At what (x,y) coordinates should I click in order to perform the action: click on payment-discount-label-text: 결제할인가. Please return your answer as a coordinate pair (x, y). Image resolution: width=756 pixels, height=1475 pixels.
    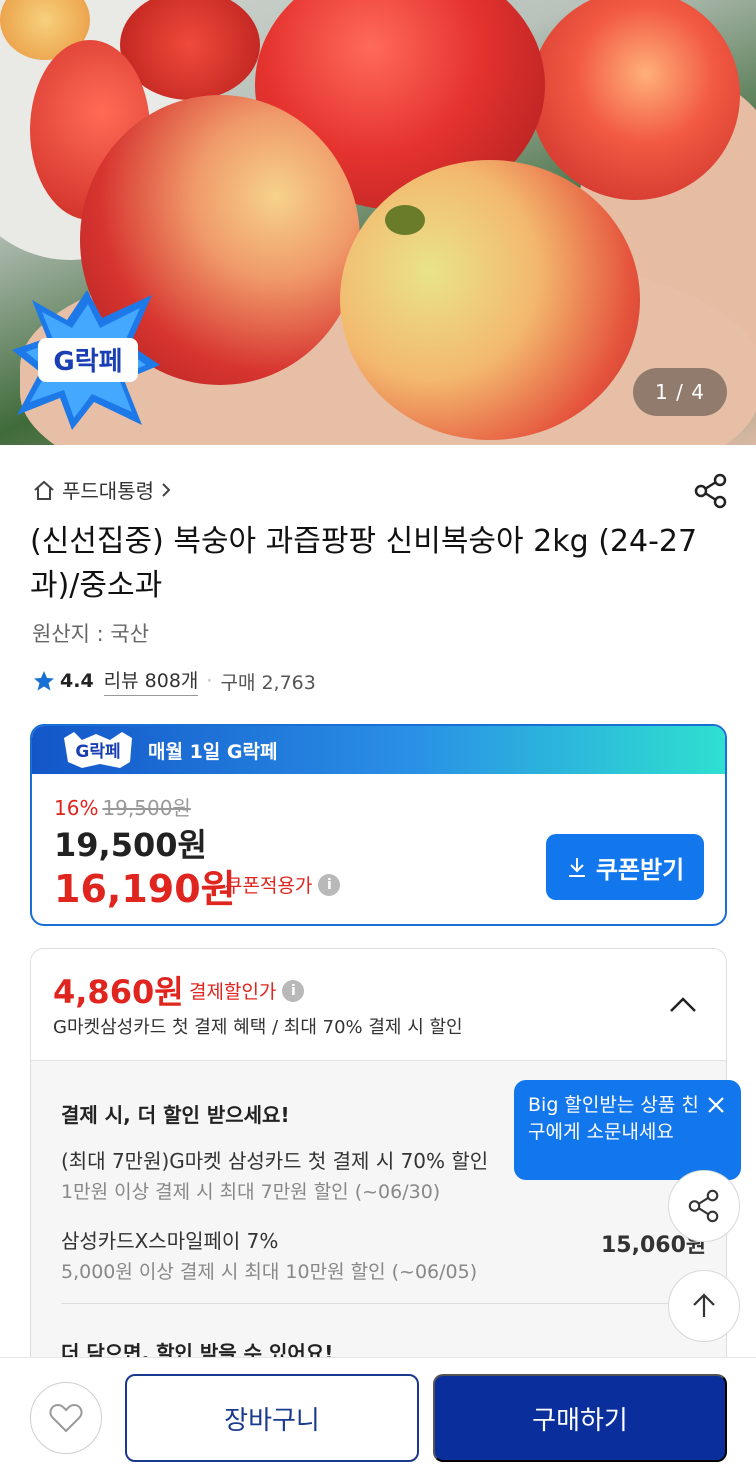
    Looking at the image, I should click on (233, 992).